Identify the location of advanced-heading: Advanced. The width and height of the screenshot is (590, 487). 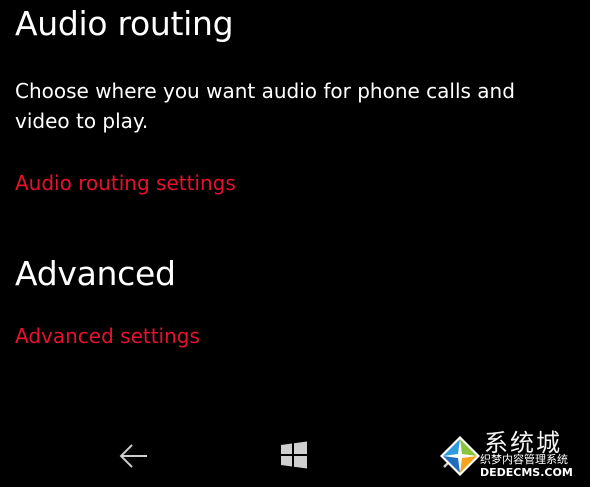
(95, 273).